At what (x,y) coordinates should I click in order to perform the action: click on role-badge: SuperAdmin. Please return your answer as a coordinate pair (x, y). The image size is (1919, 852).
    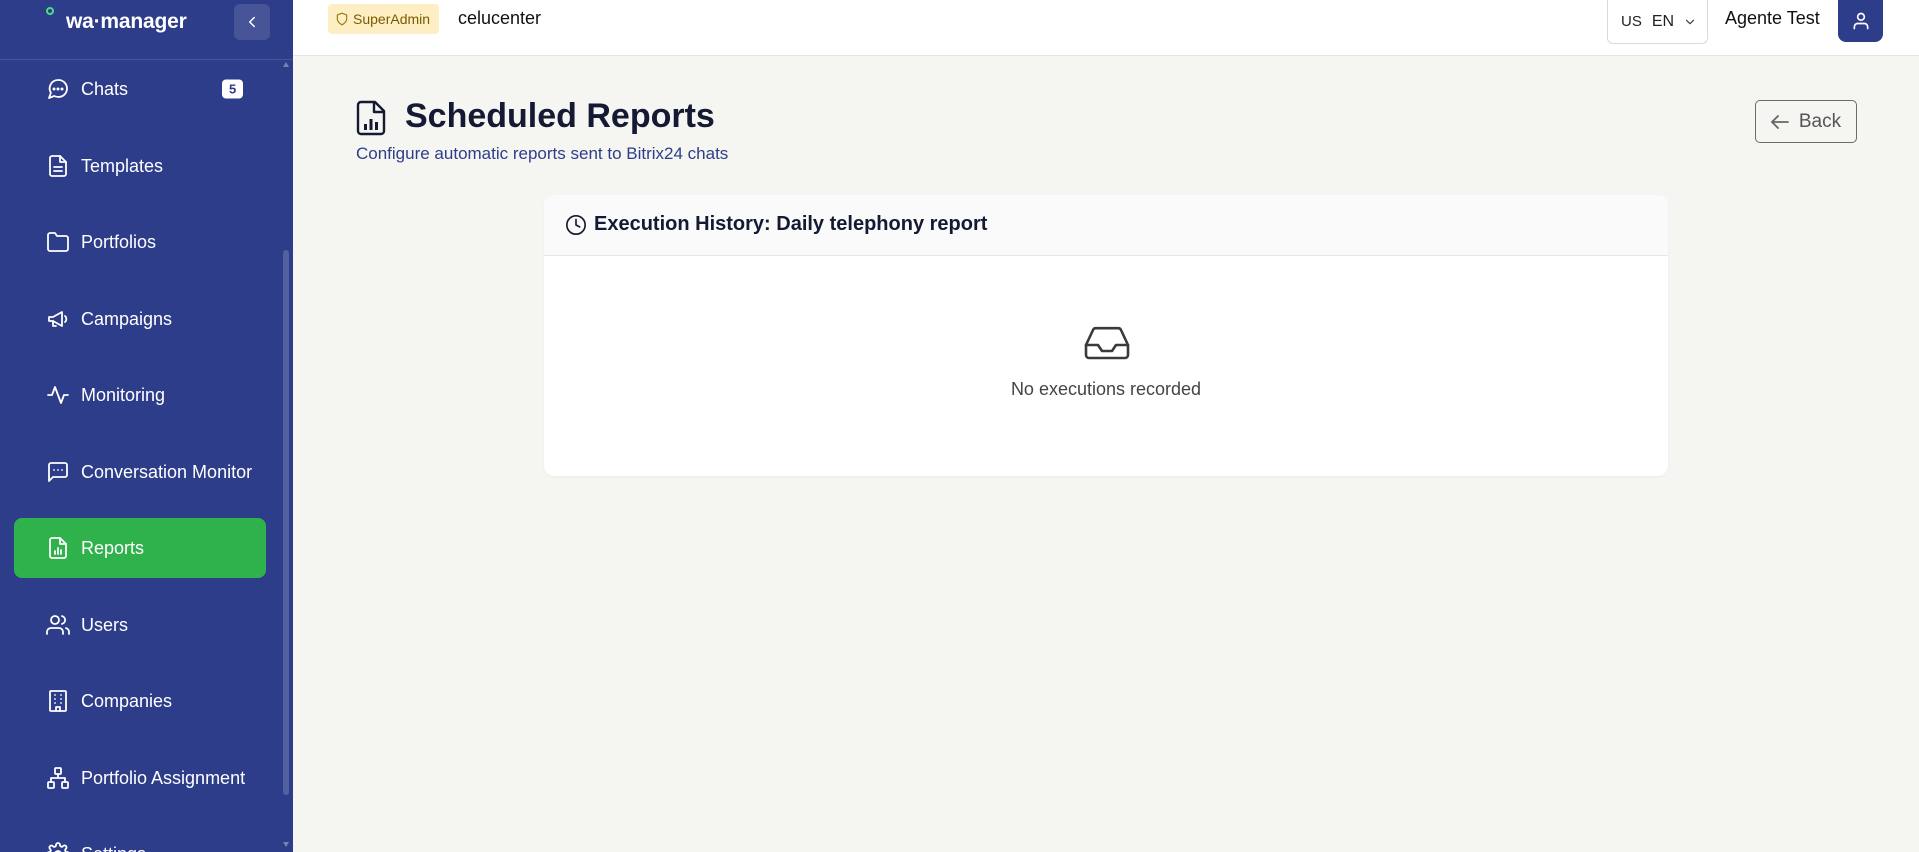
    Looking at the image, I should click on (384, 19).